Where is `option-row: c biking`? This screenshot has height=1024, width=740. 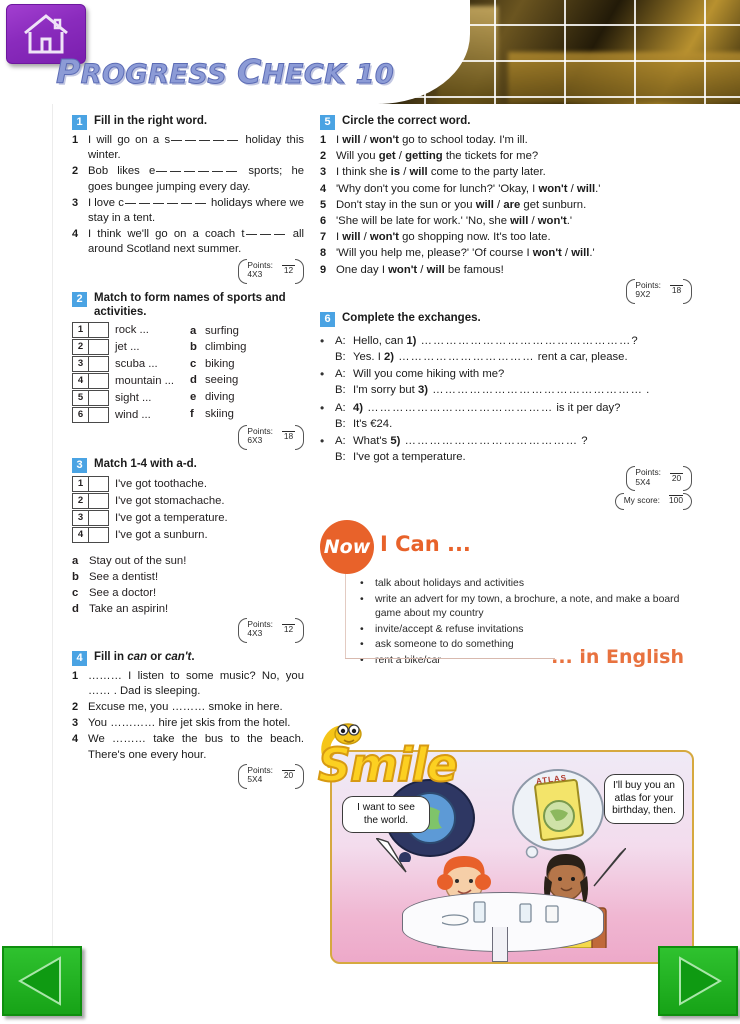
option-row: c biking is located at coordinates (247, 364).